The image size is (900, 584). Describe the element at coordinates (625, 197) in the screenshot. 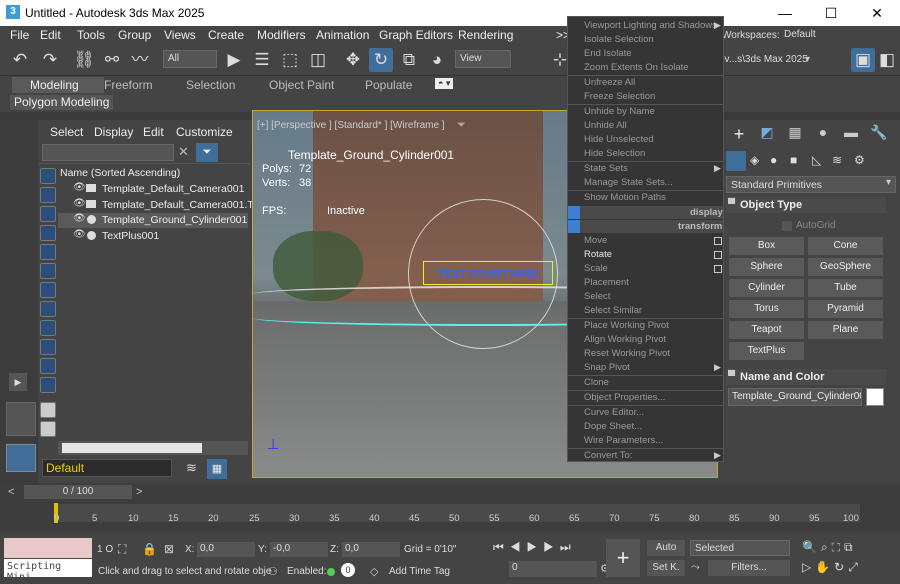

I see `quad-item: Show Motion Paths` at that location.